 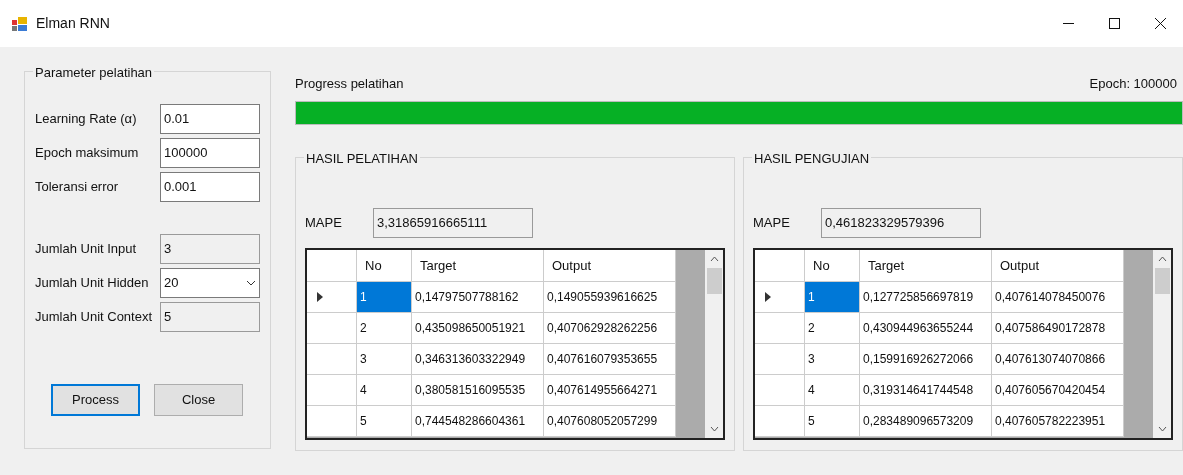 What do you see at coordinates (478, 297) in the screenshot?
I see `table-cell: 0,14797507788162` at bounding box center [478, 297].